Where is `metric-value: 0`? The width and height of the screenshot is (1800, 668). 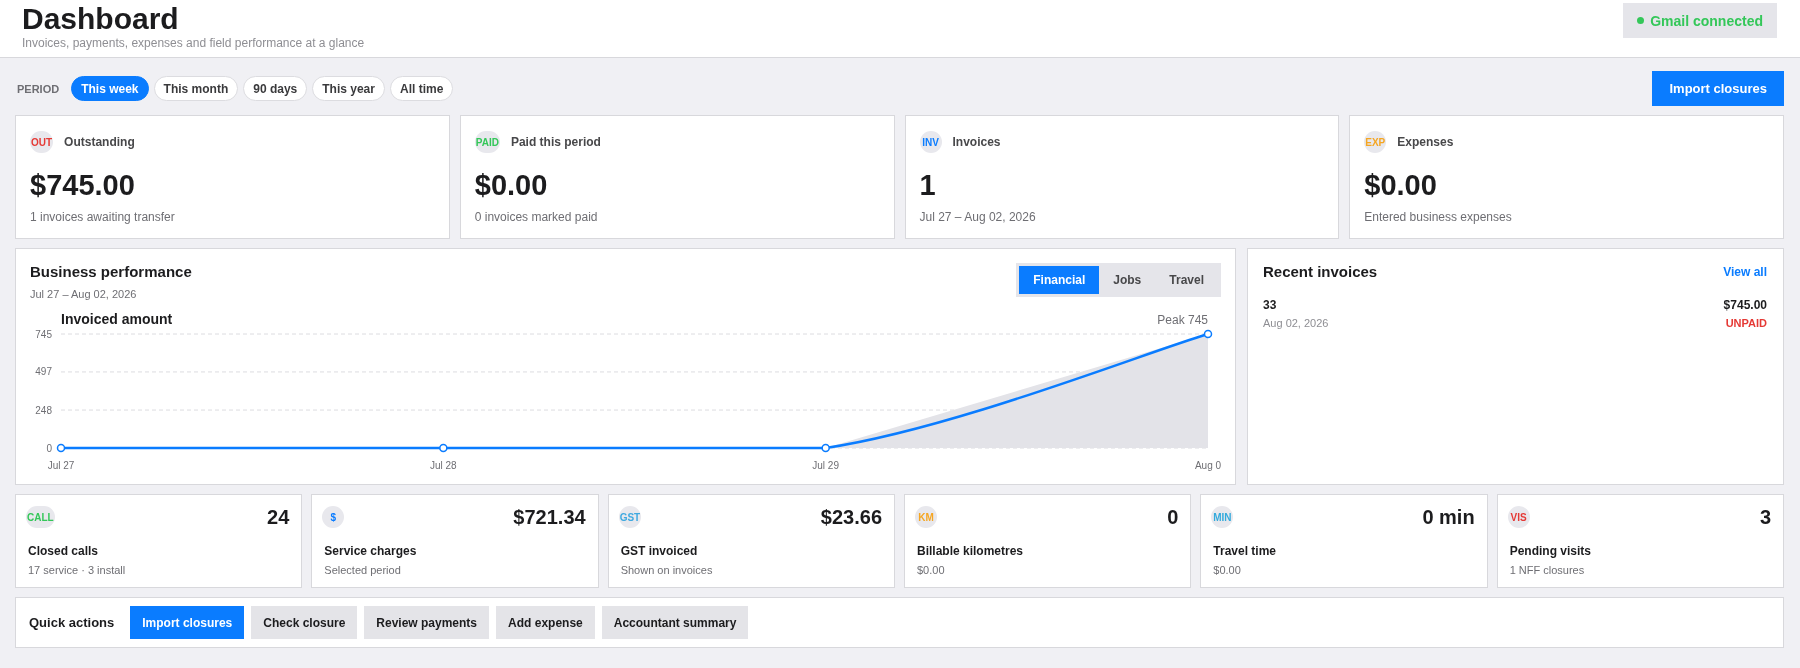 metric-value: 0 is located at coordinates (1173, 517).